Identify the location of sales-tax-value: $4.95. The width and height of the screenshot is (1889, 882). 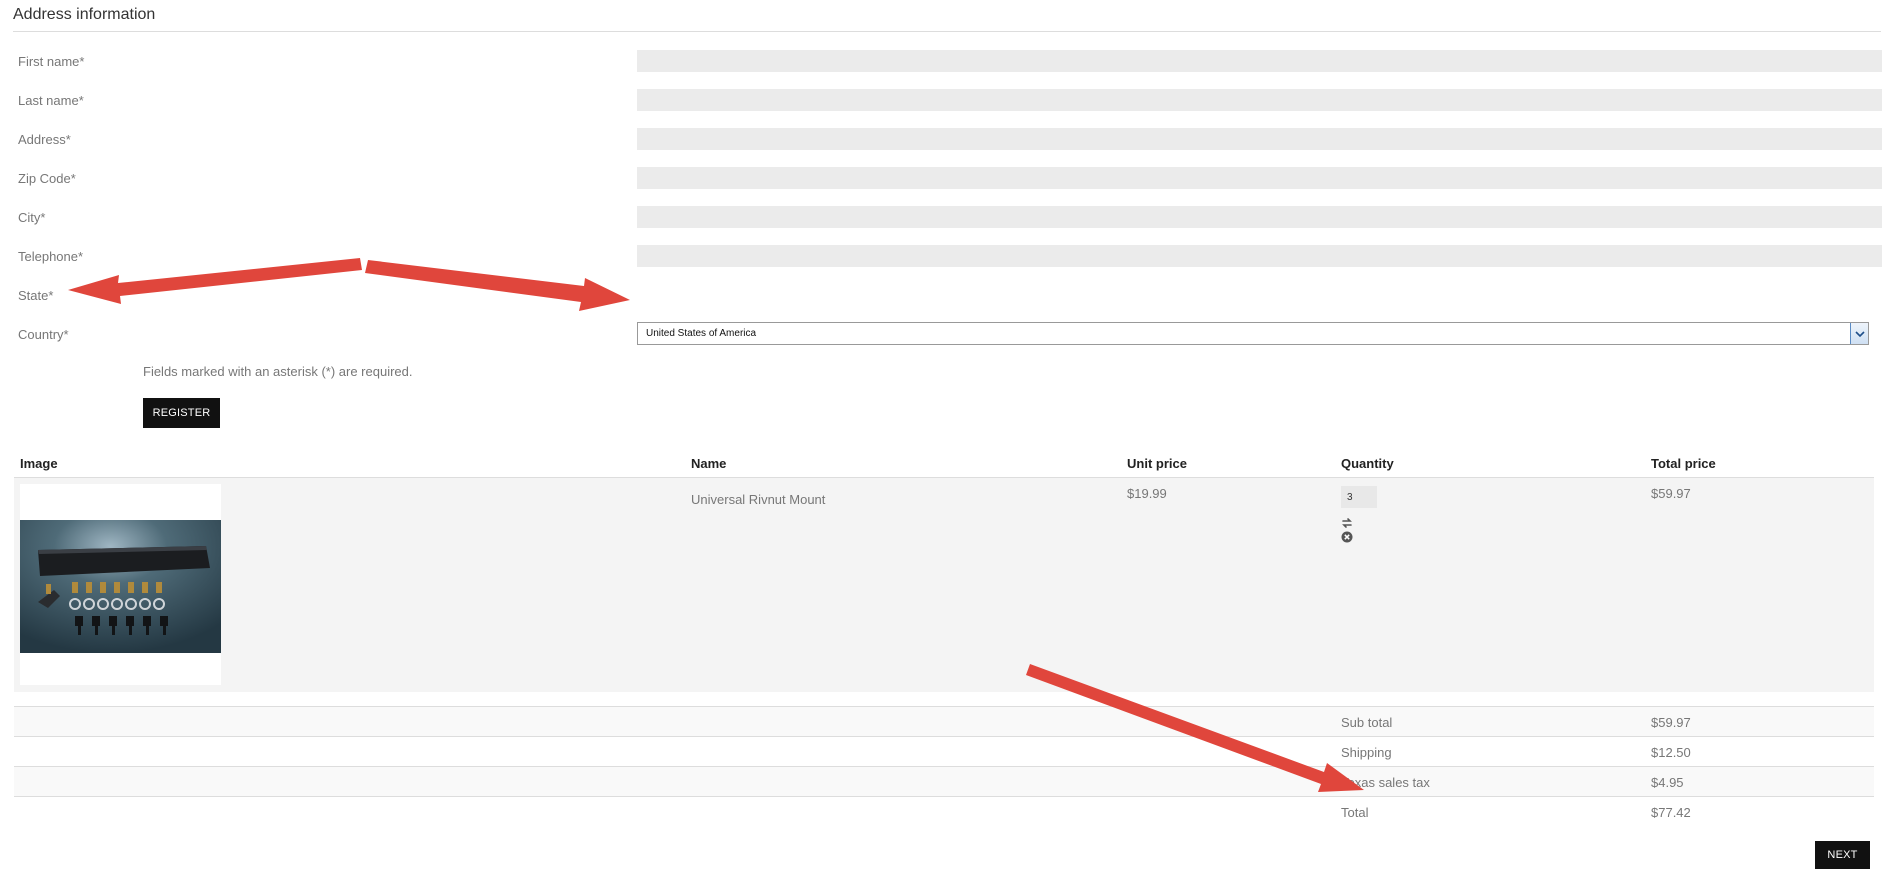
(1667, 782).